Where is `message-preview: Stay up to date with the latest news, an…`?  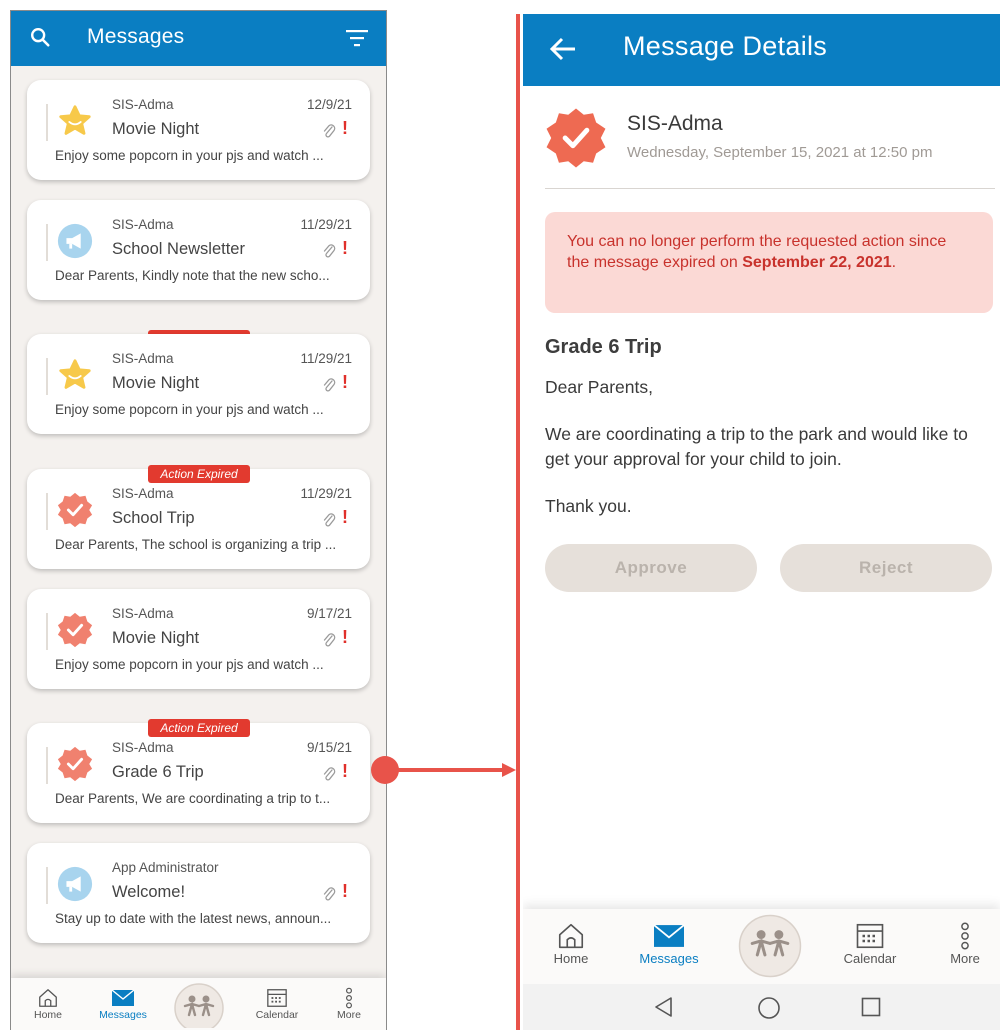
message-preview: Stay up to date with the latest news, an… is located at coordinates (193, 918).